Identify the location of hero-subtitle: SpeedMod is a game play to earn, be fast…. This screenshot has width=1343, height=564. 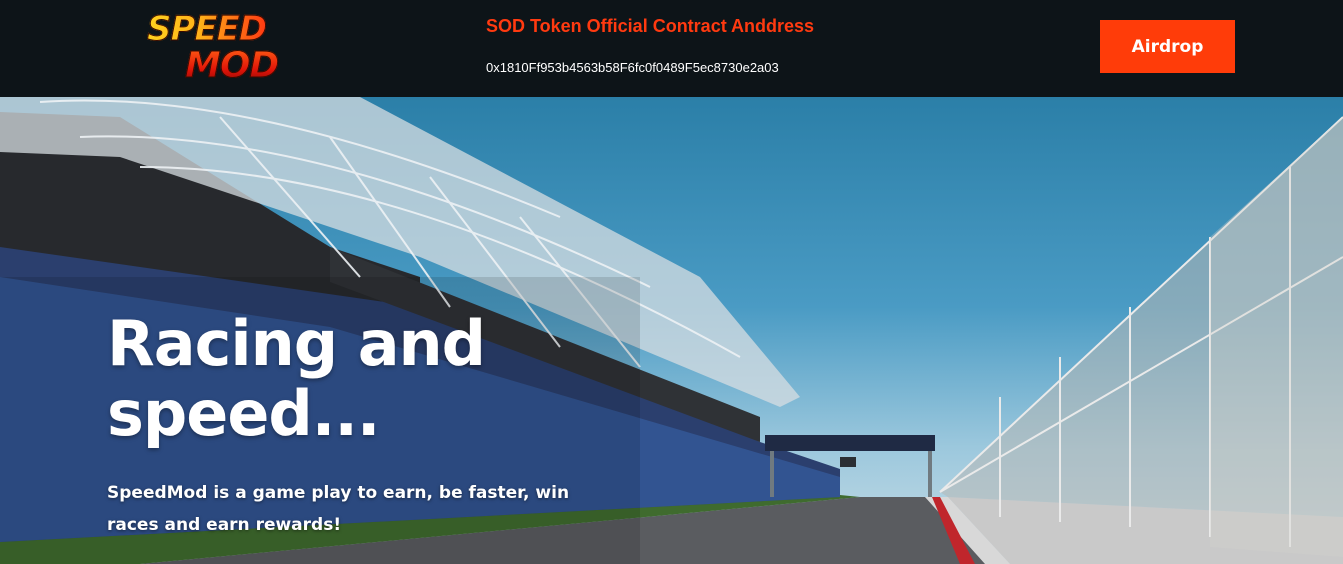
(338, 509).